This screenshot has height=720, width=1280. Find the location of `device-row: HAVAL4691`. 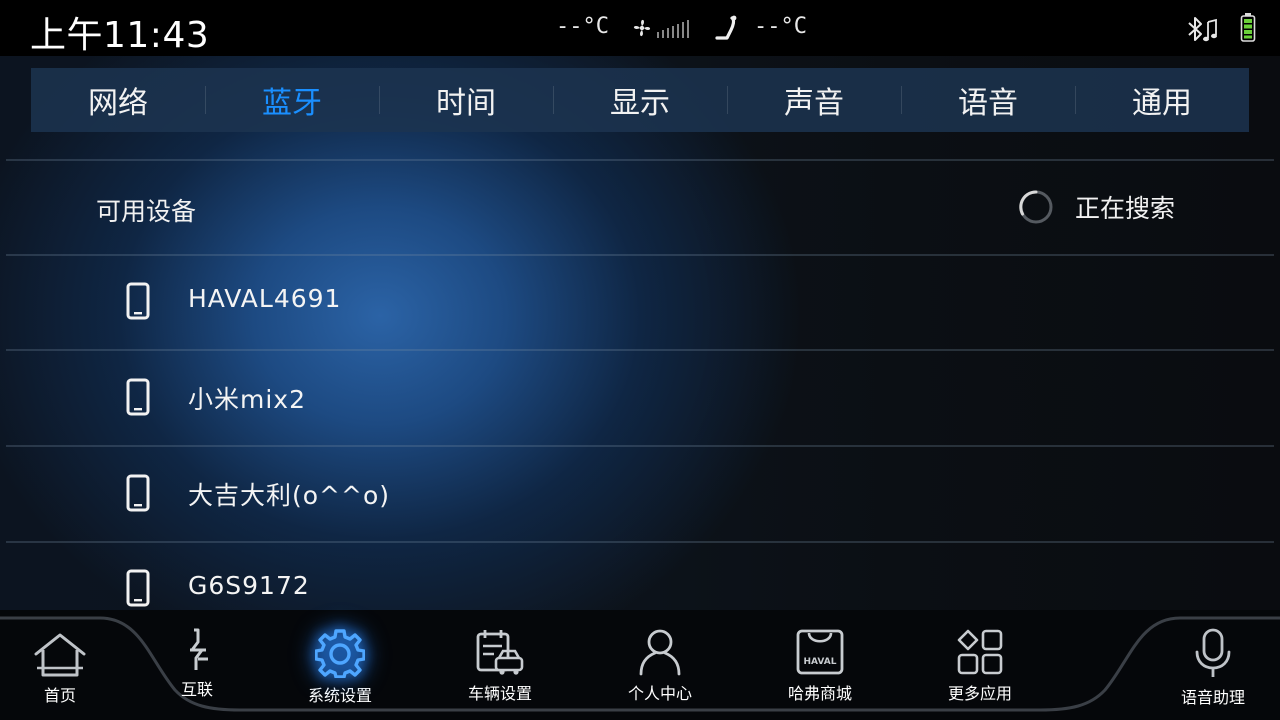

device-row: HAVAL4691 is located at coordinates (640, 301).